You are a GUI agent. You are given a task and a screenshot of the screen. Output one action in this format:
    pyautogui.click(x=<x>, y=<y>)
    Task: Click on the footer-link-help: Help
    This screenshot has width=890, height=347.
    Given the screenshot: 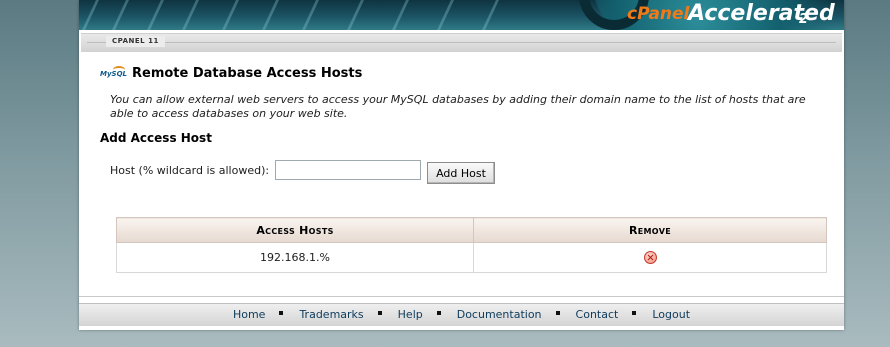 What is the action you would take?
    pyautogui.click(x=410, y=314)
    